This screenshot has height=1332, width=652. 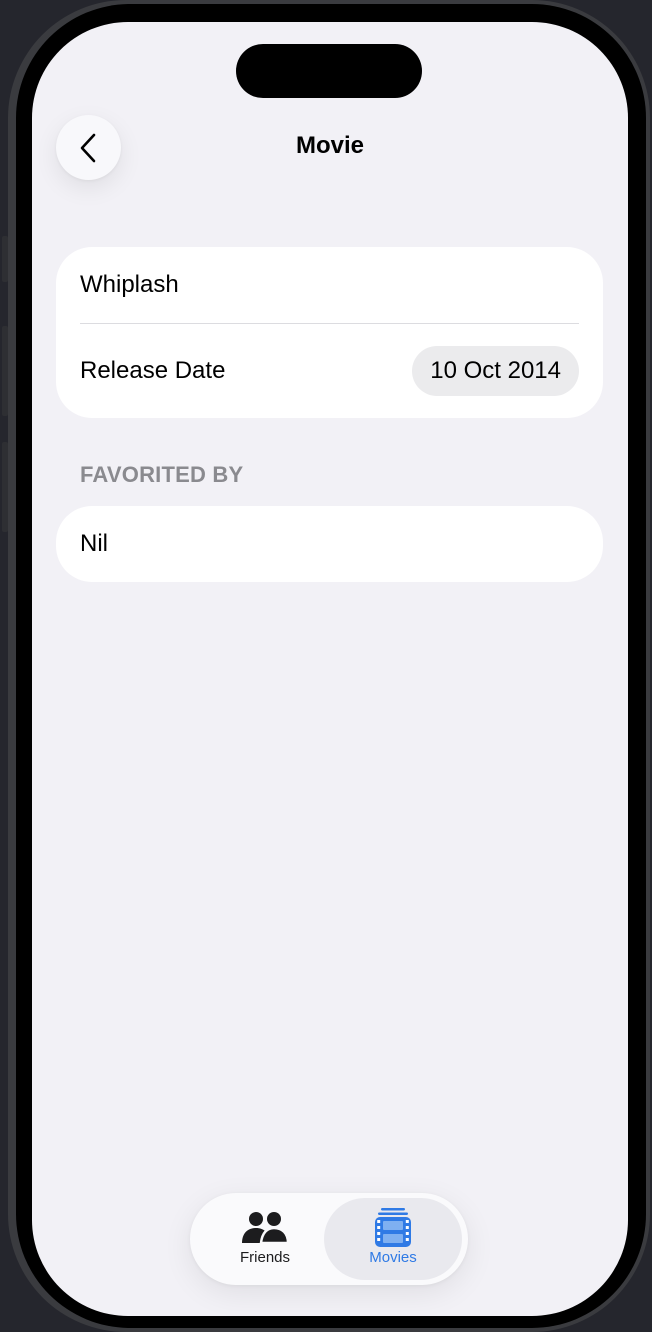 I want to click on tab-movies-label: Movies, so click(x=393, y=1257).